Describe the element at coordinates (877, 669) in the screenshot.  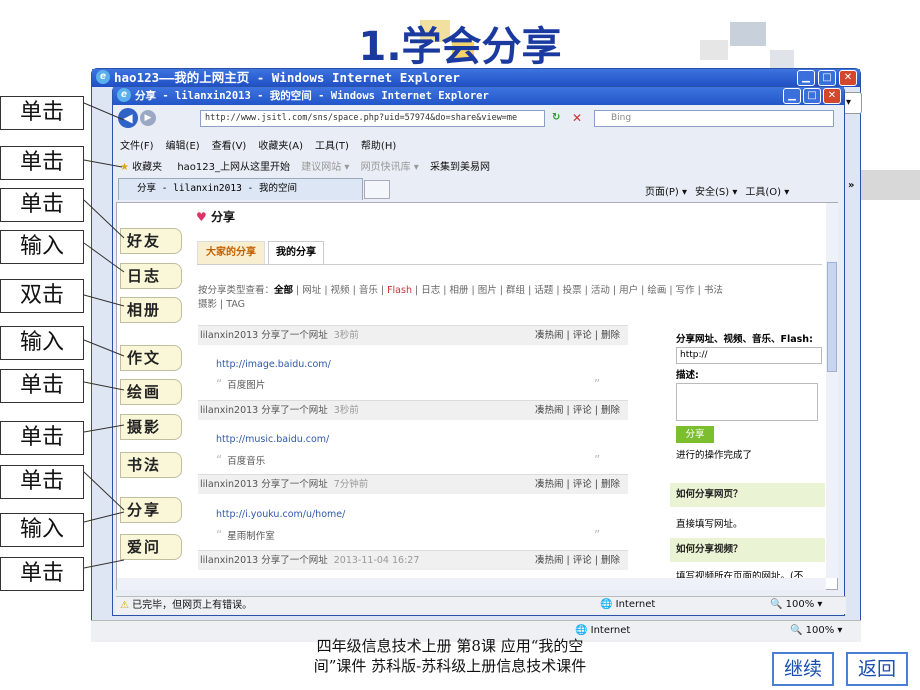
I see `back-nav-button: 返回` at that location.